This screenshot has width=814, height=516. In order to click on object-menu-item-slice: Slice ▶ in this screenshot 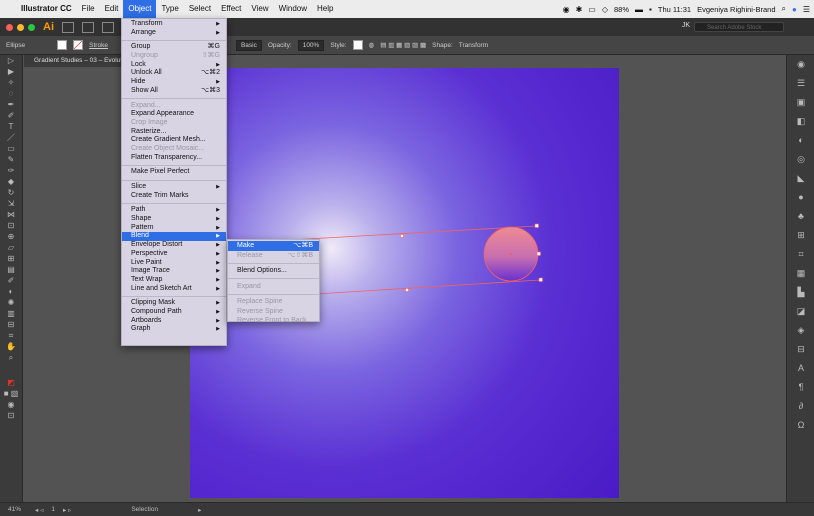, I will do `click(174, 187)`.